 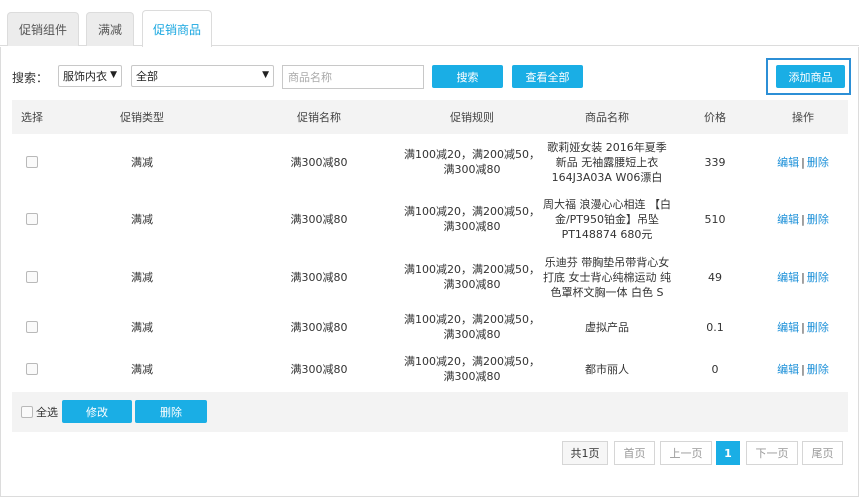 What do you see at coordinates (728, 453) in the screenshot?
I see `current-page-button: 1` at bounding box center [728, 453].